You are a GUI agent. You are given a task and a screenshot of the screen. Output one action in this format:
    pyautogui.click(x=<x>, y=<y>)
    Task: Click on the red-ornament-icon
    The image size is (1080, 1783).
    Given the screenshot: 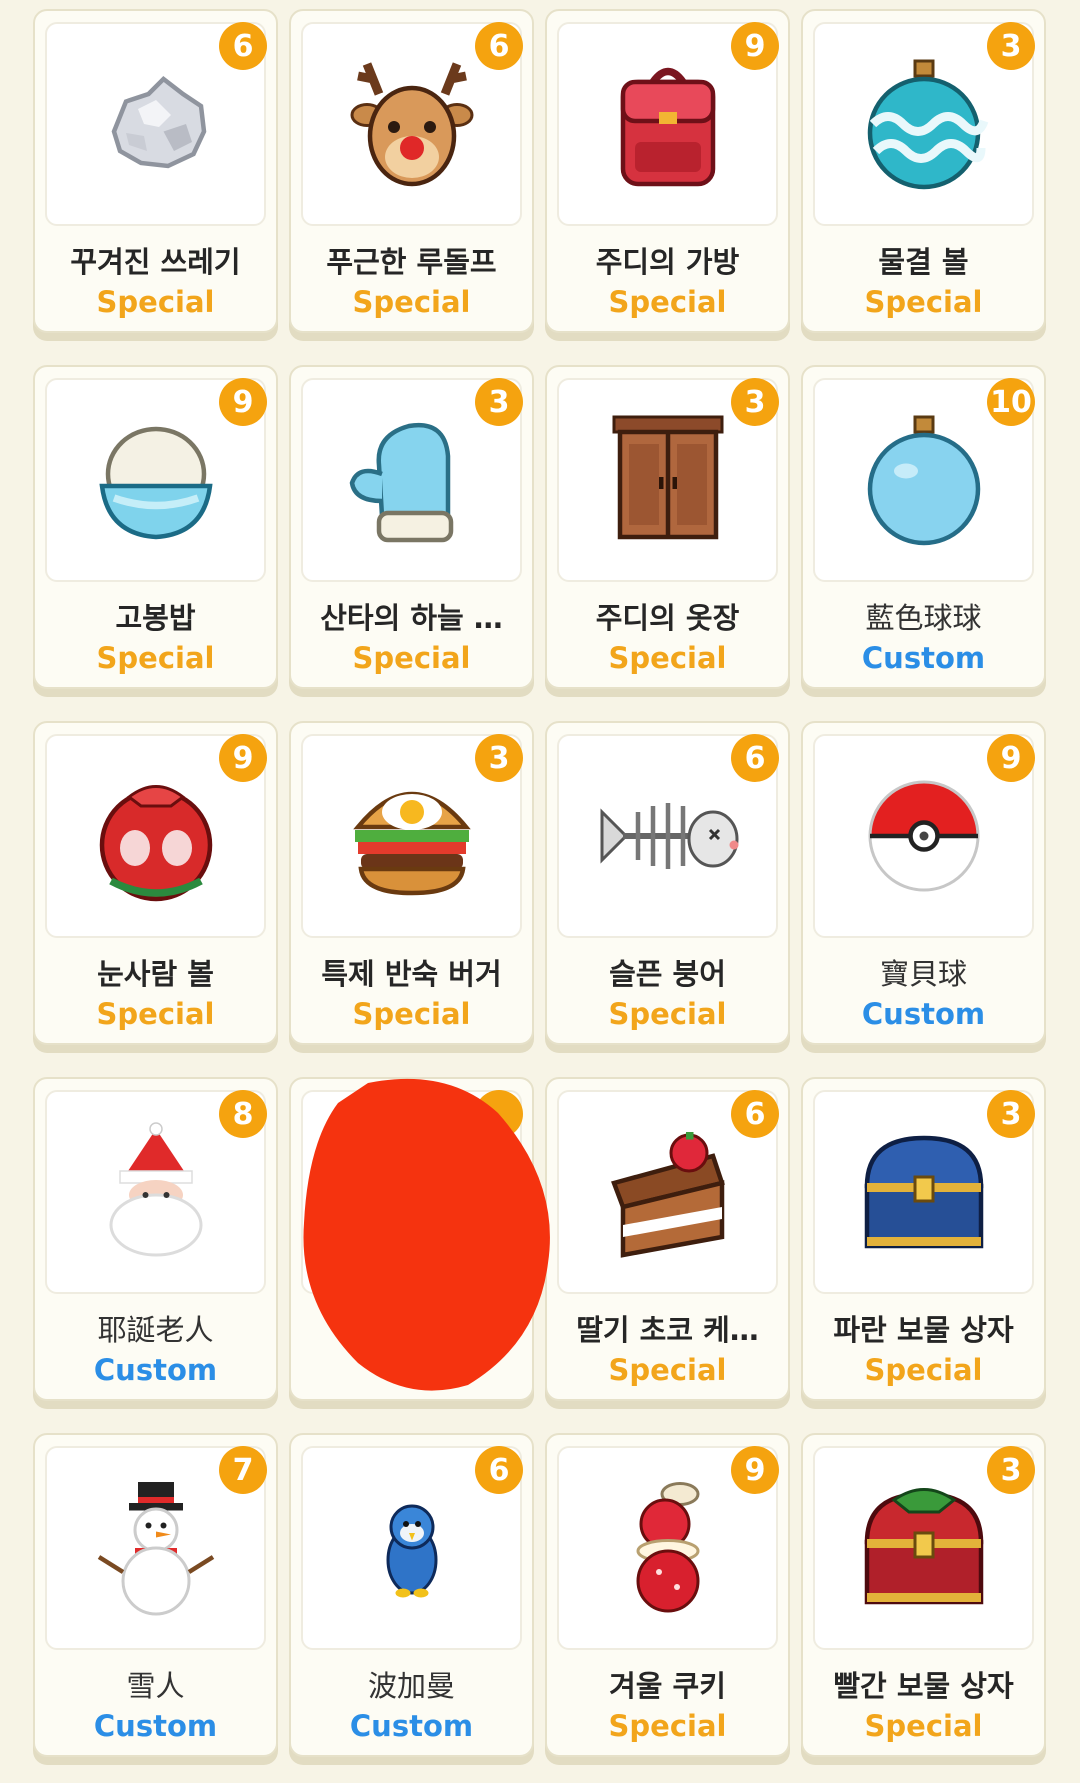 What is the action you would take?
    pyautogui.click(x=155, y=843)
    